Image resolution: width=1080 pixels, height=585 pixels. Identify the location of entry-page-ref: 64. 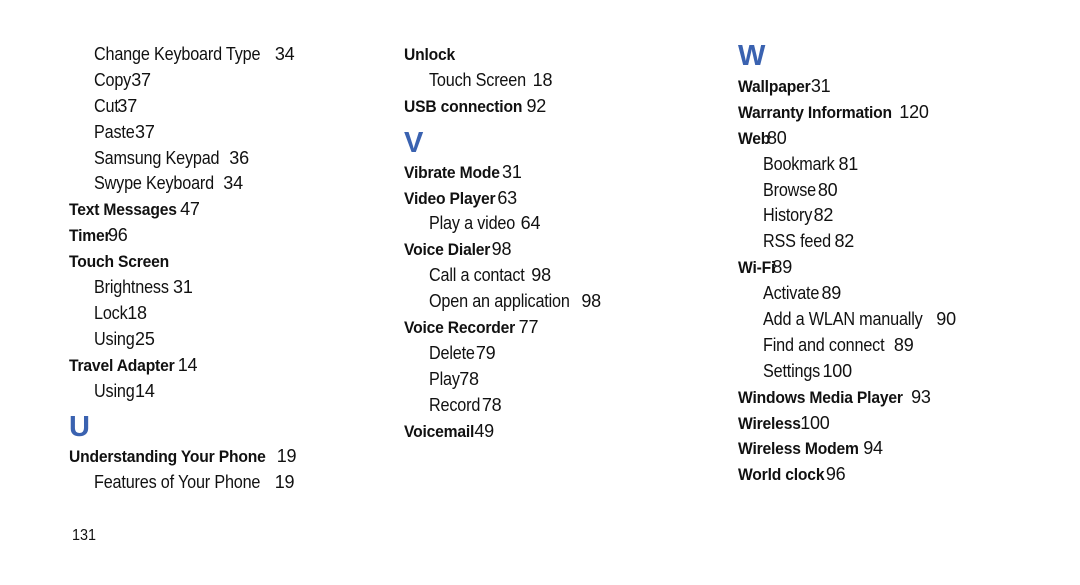
(531, 223).